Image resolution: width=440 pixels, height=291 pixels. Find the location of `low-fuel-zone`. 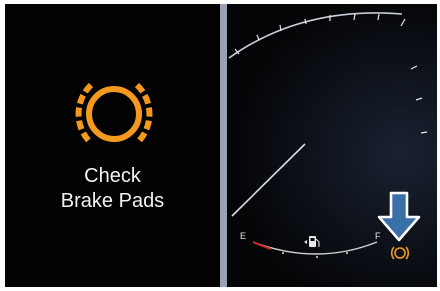

low-fuel-zone is located at coordinates (262, 245).